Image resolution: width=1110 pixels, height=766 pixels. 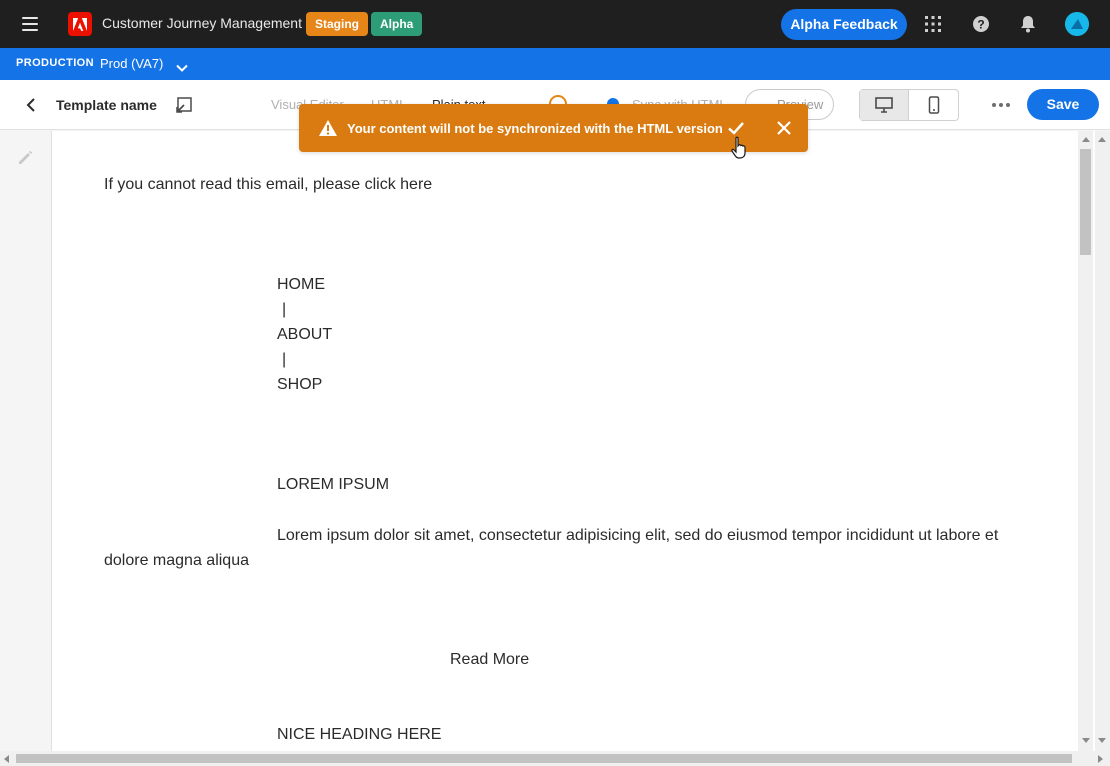 What do you see at coordinates (1001, 105) in the screenshot?
I see `more-options-icon` at bounding box center [1001, 105].